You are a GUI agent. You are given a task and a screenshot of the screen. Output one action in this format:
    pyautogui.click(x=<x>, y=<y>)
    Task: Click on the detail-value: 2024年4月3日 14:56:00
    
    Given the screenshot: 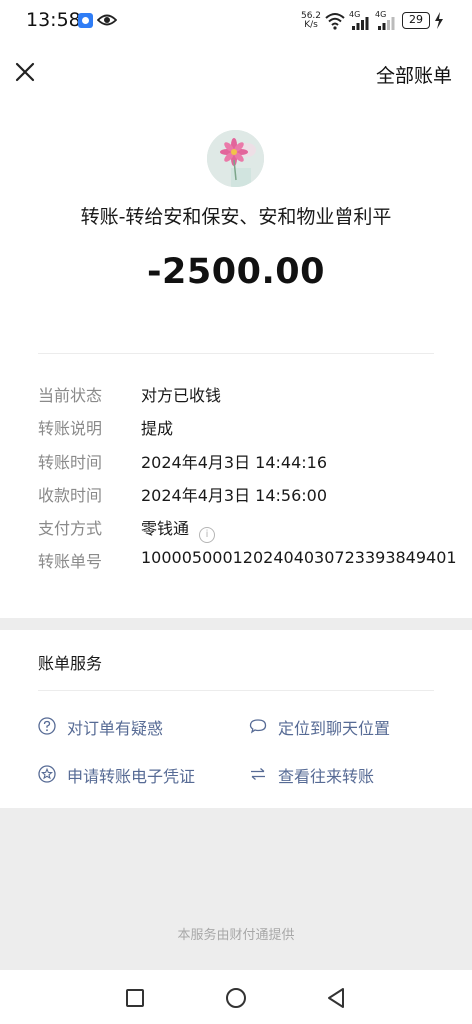 What is the action you would take?
    pyautogui.click(x=234, y=495)
    